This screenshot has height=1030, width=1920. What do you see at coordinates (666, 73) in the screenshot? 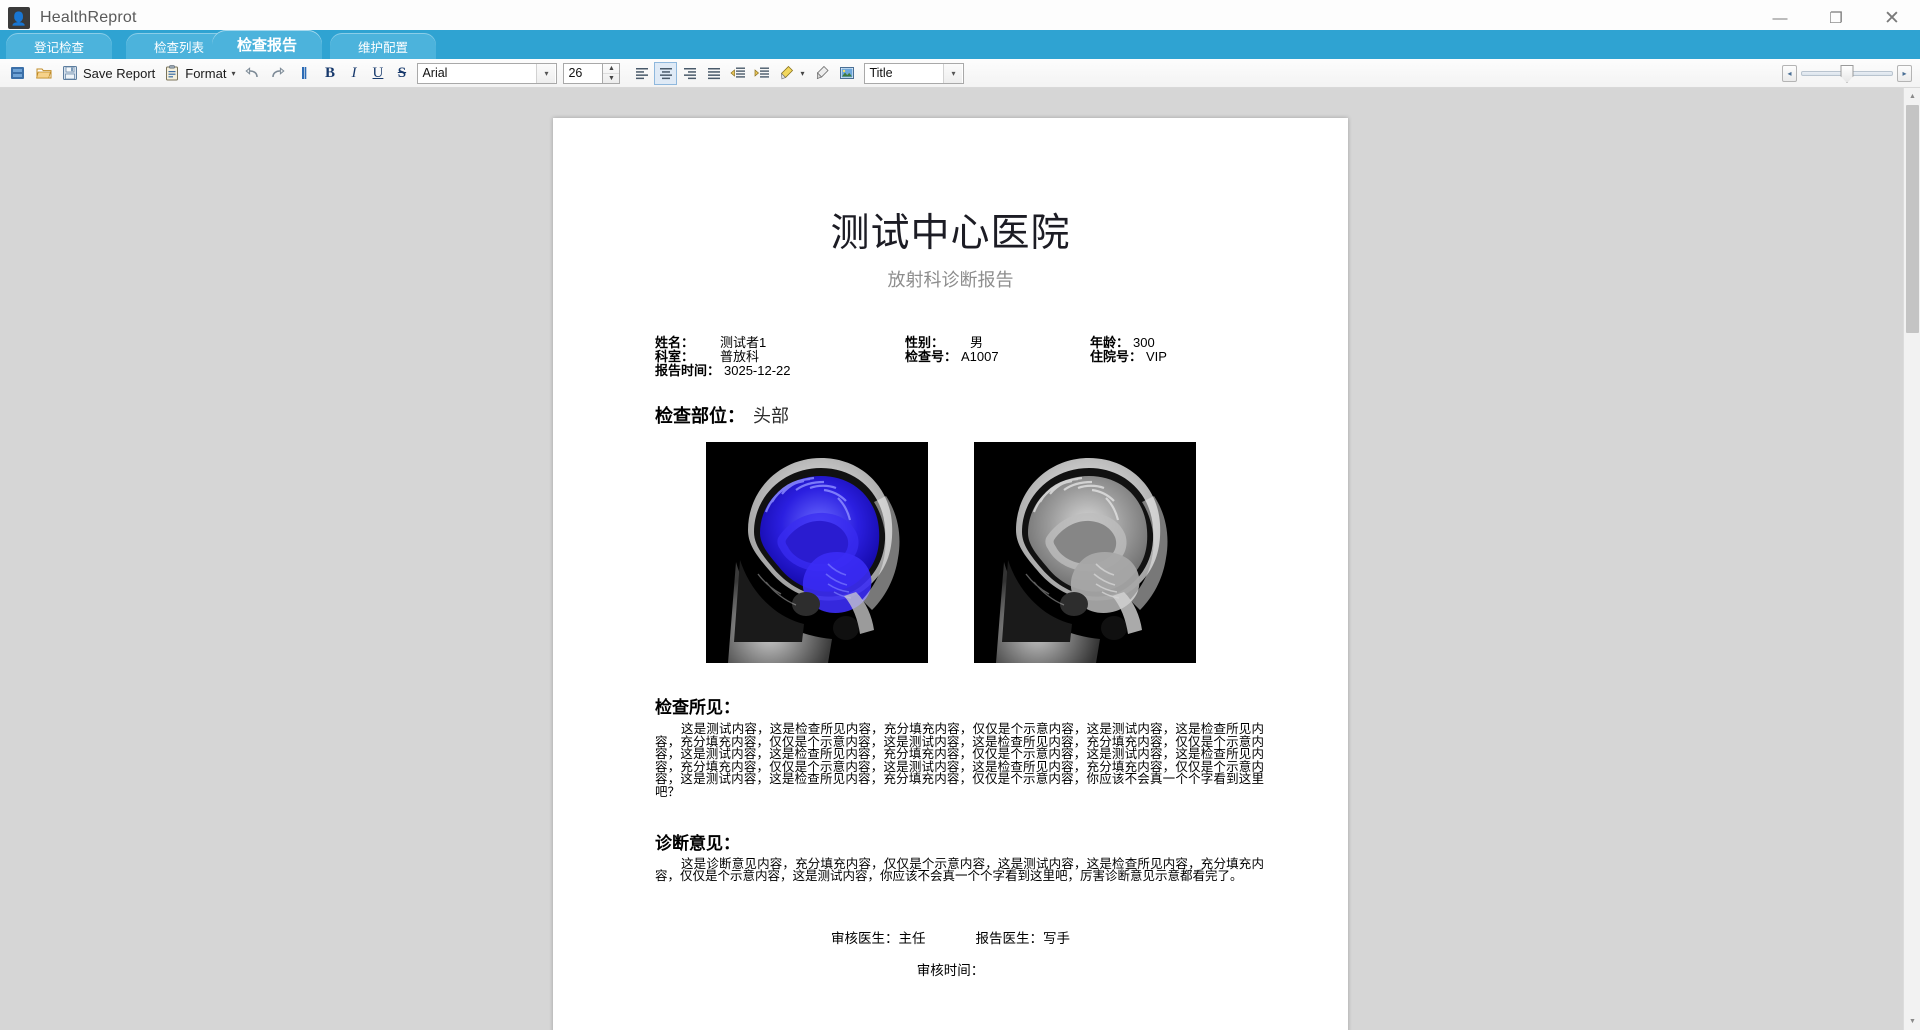
I see `align-center-button` at bounding box center [666, 73].